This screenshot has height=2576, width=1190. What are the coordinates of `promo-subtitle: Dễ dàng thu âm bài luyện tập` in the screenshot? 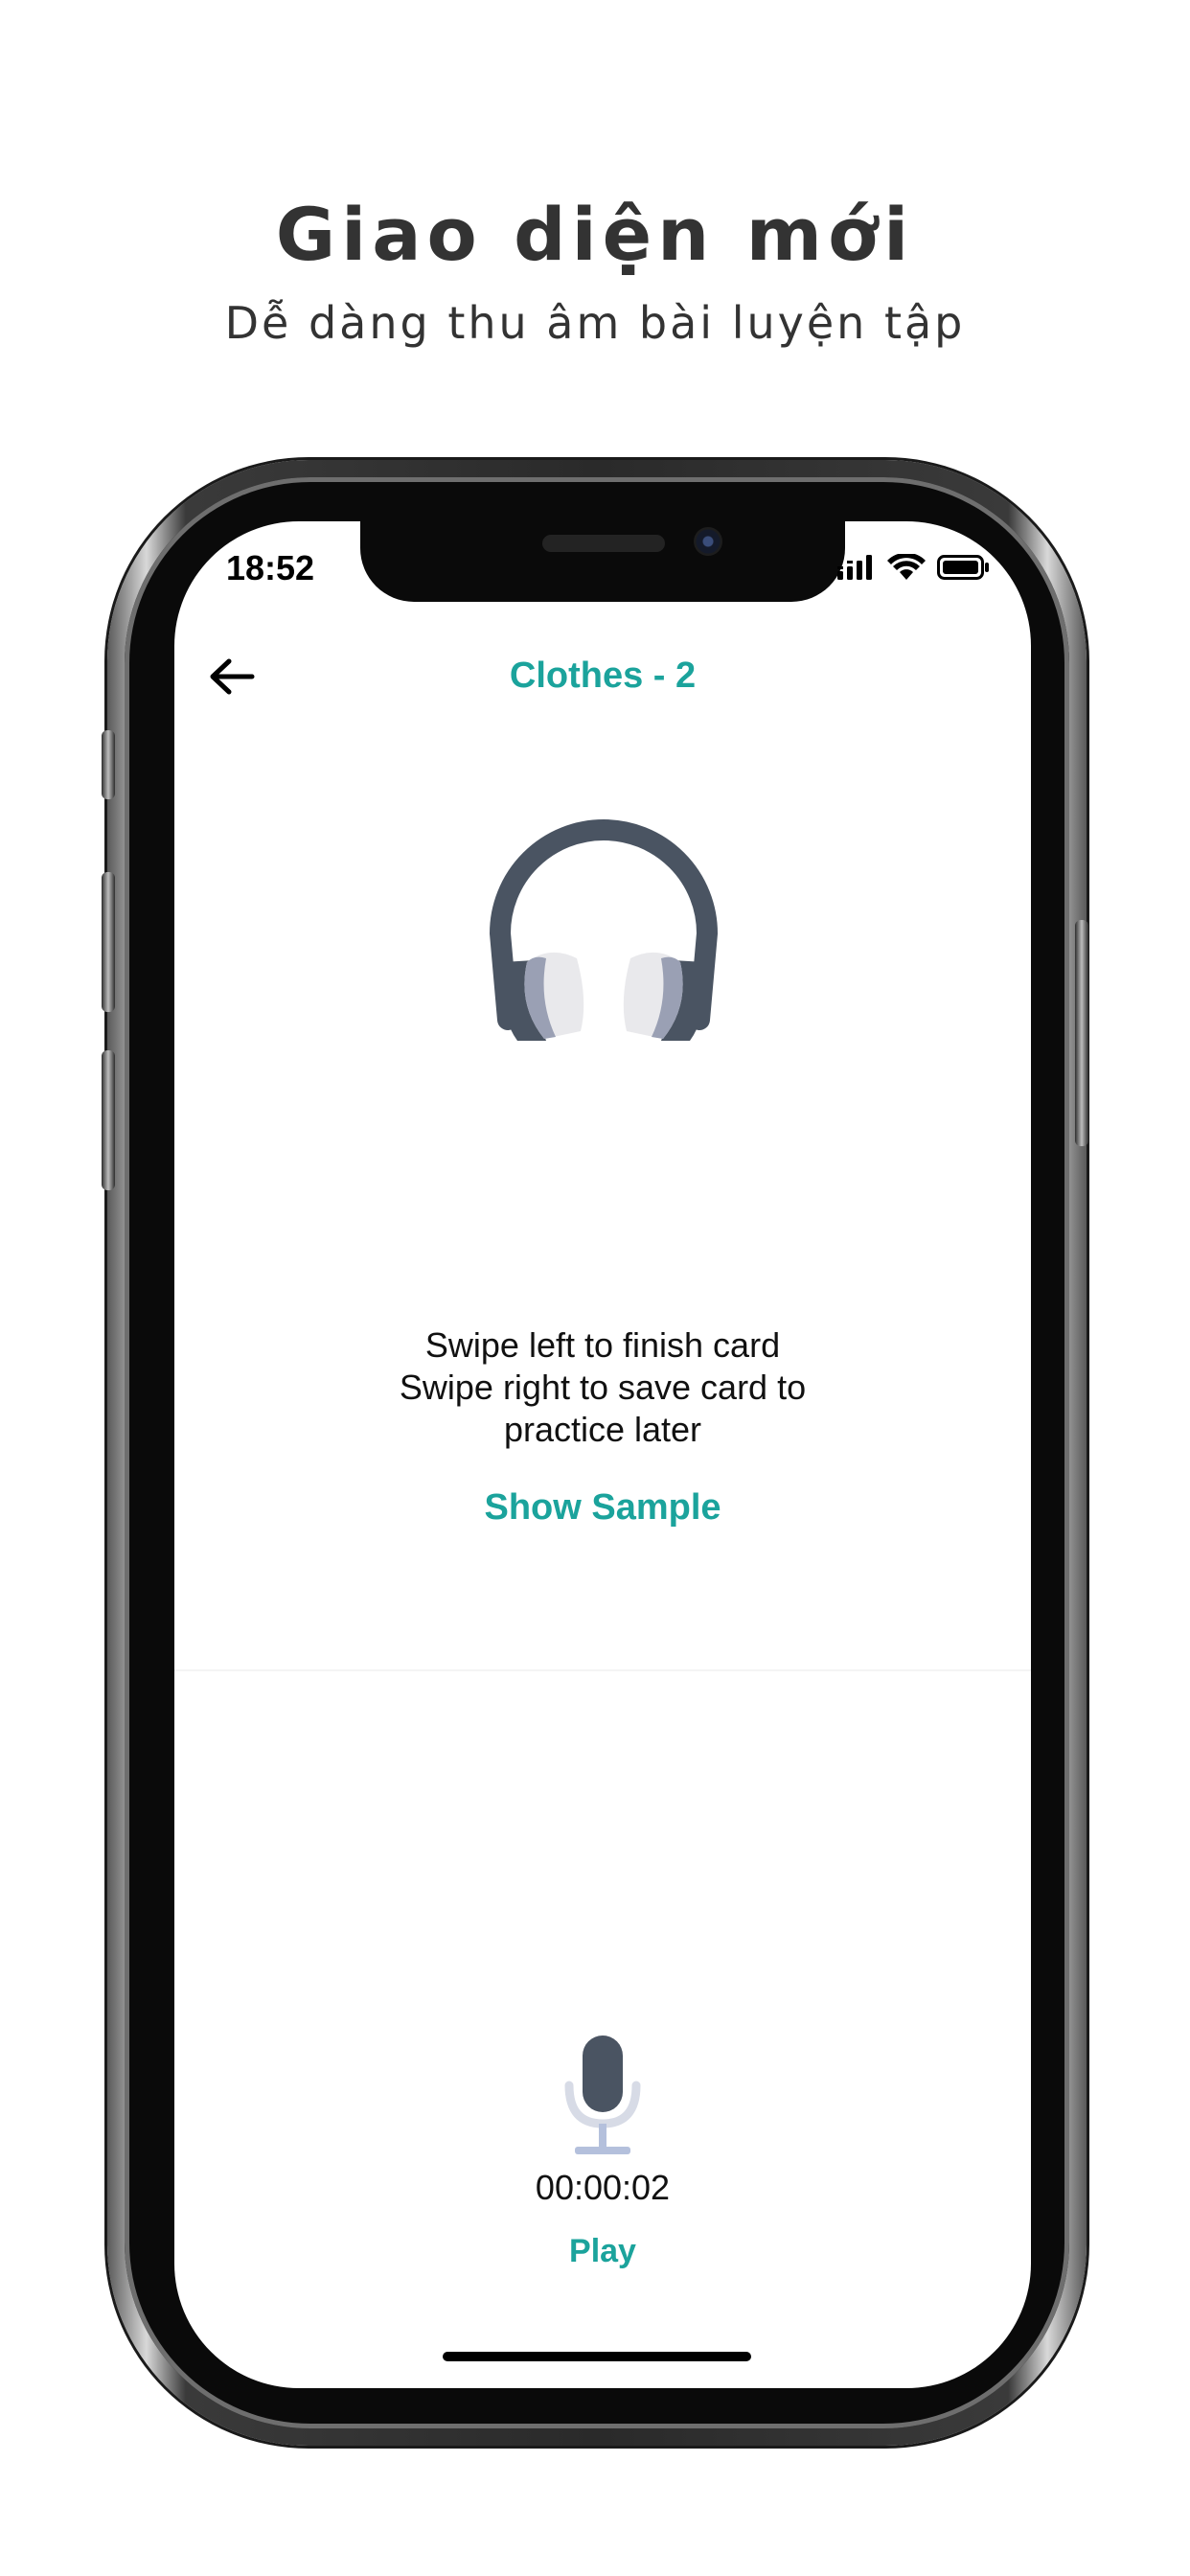 It's located at (595, 323).